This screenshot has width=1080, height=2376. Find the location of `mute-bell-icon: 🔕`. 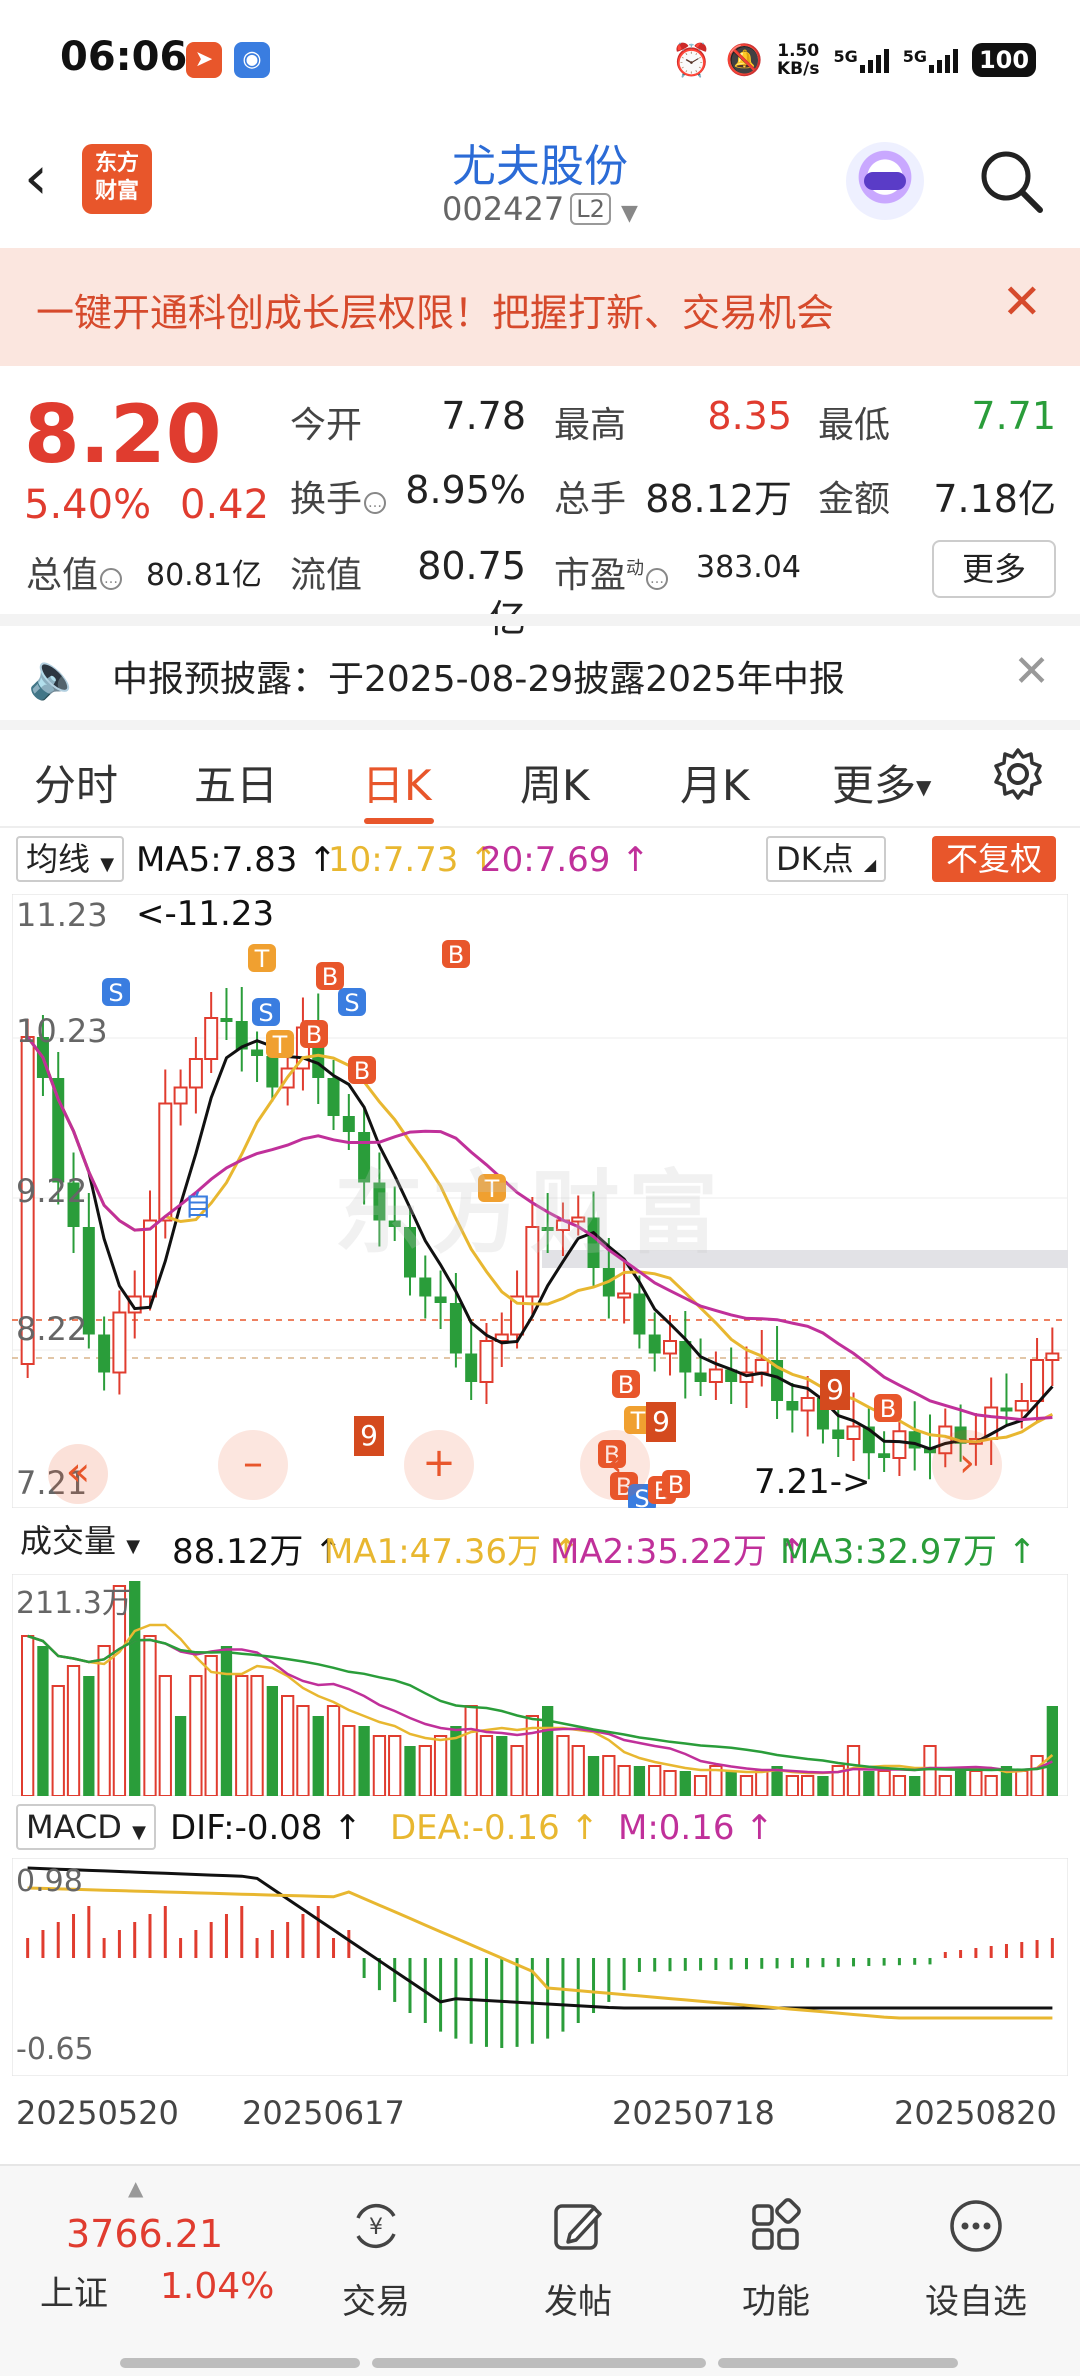

mute-bell-icon: 🔕 is located at coordinates (744, 60).